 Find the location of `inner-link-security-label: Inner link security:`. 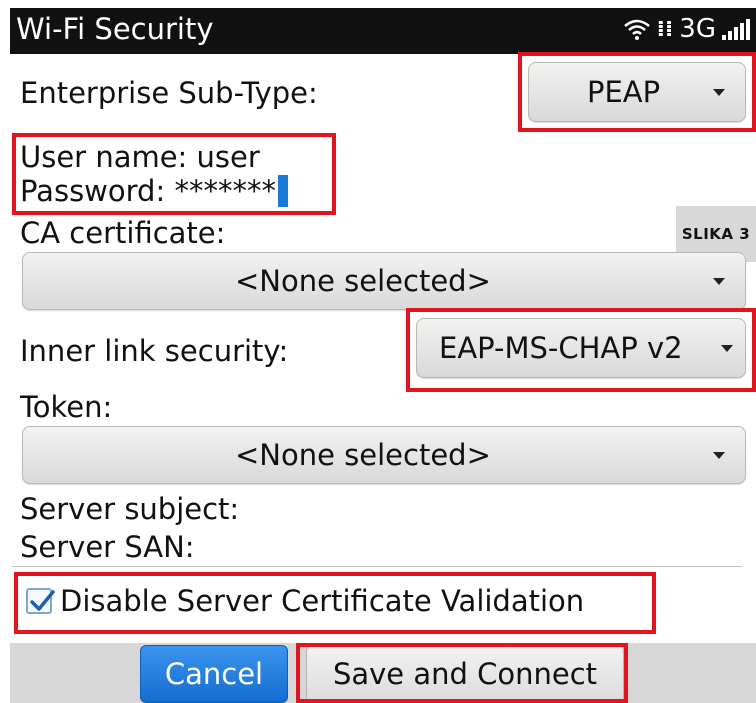

inner-link-security-label: Inner link security: is located at coordinates (154, 351).